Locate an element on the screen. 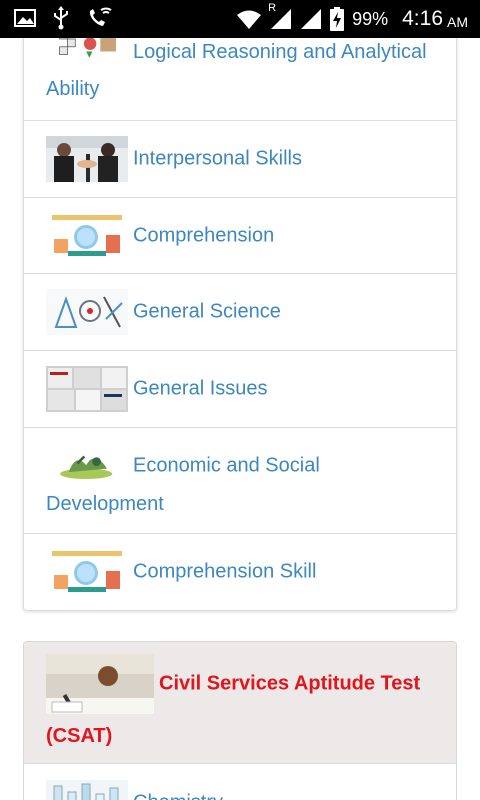 The width and height of the screenshot is (480, 800). newspapers-icon is located at coordinates (87, 389).